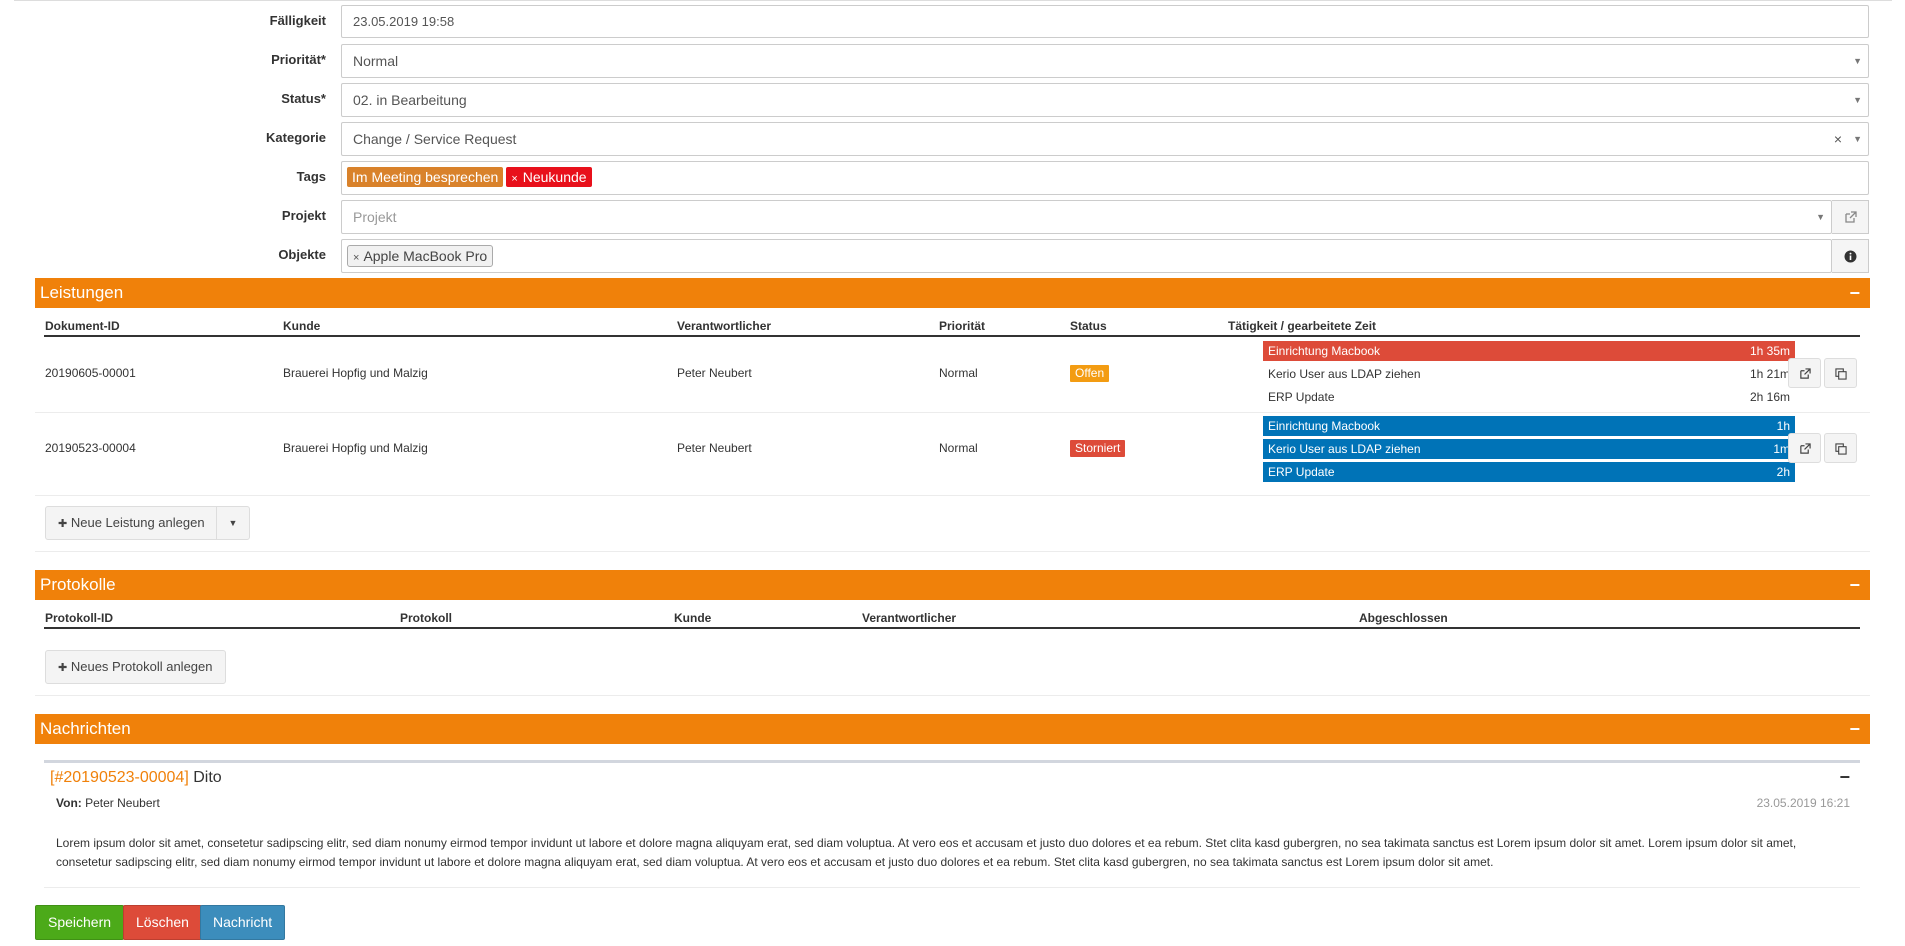  Describe the element at coordinates (311, 176) in the screenshot. I see `tags-label: Tags` at that location.